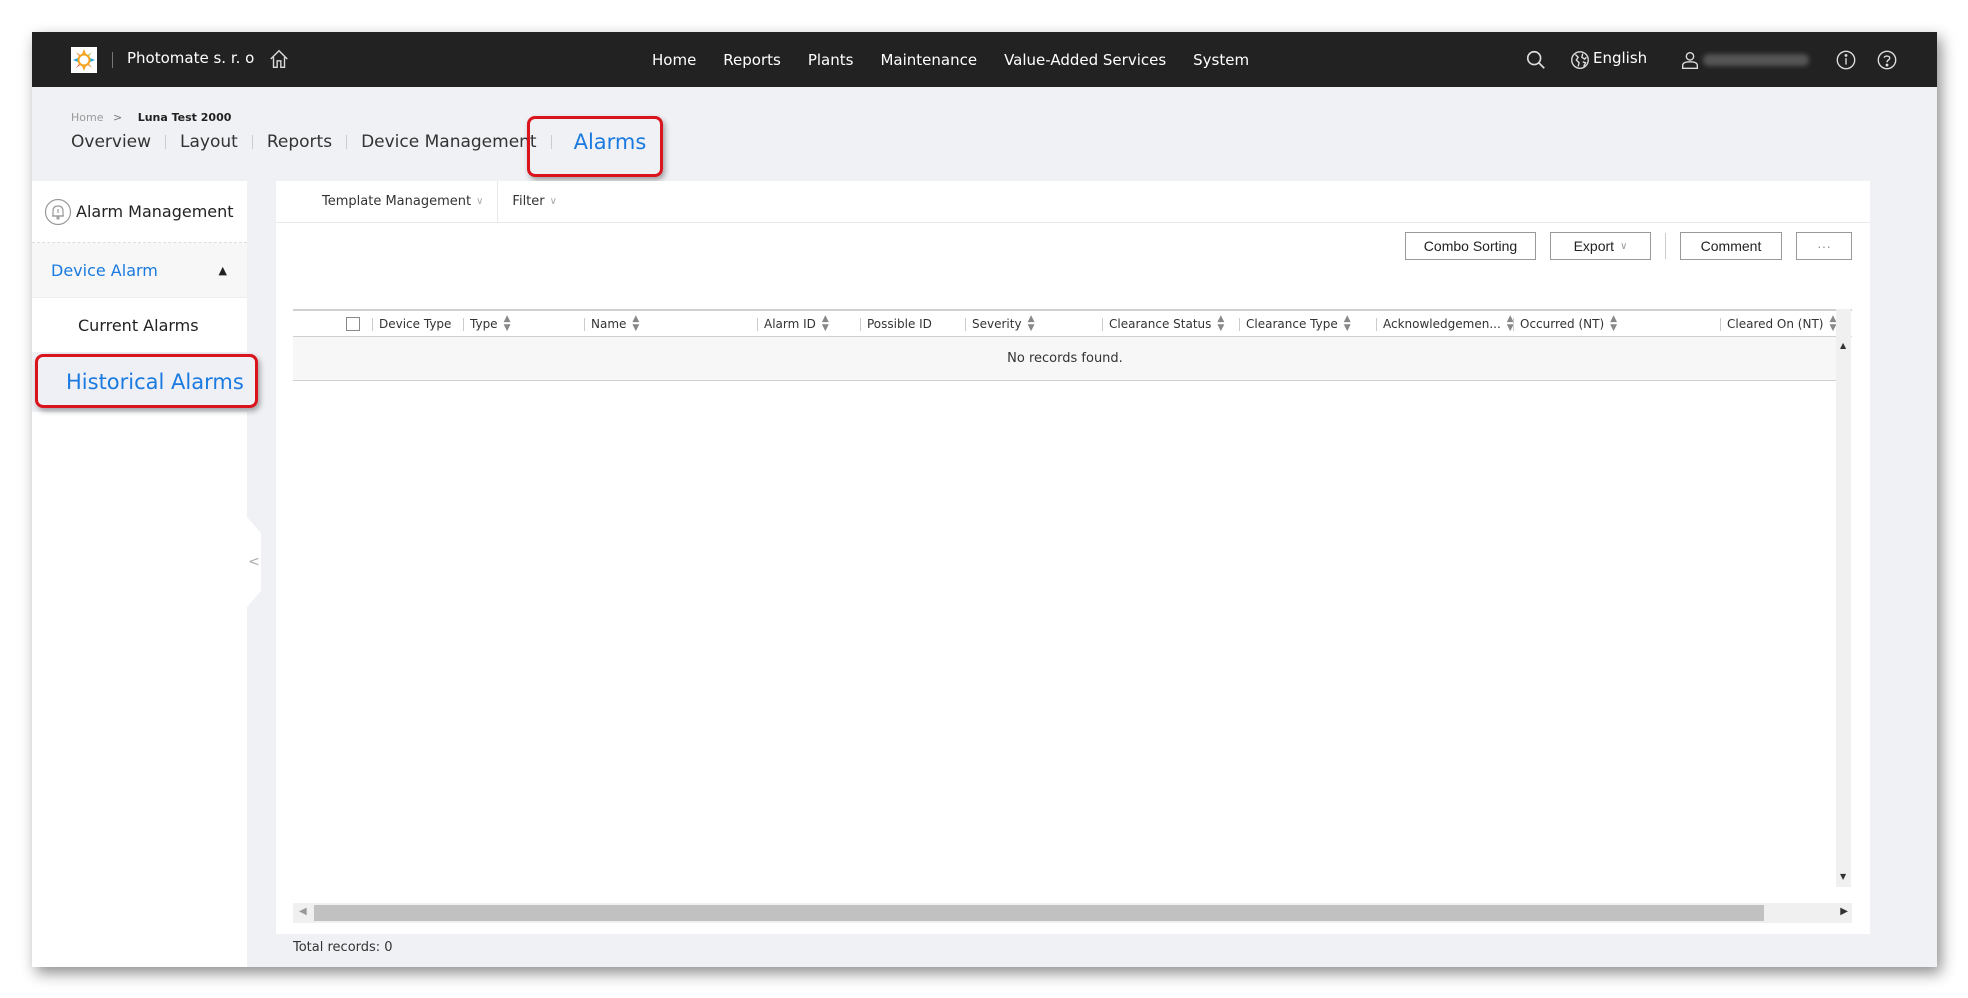 The width and height of the screenshot is (1968, 998). Describe the element at coordinates (831, 60) in the screenshot. I see `nav-plants: Plants` at that location.